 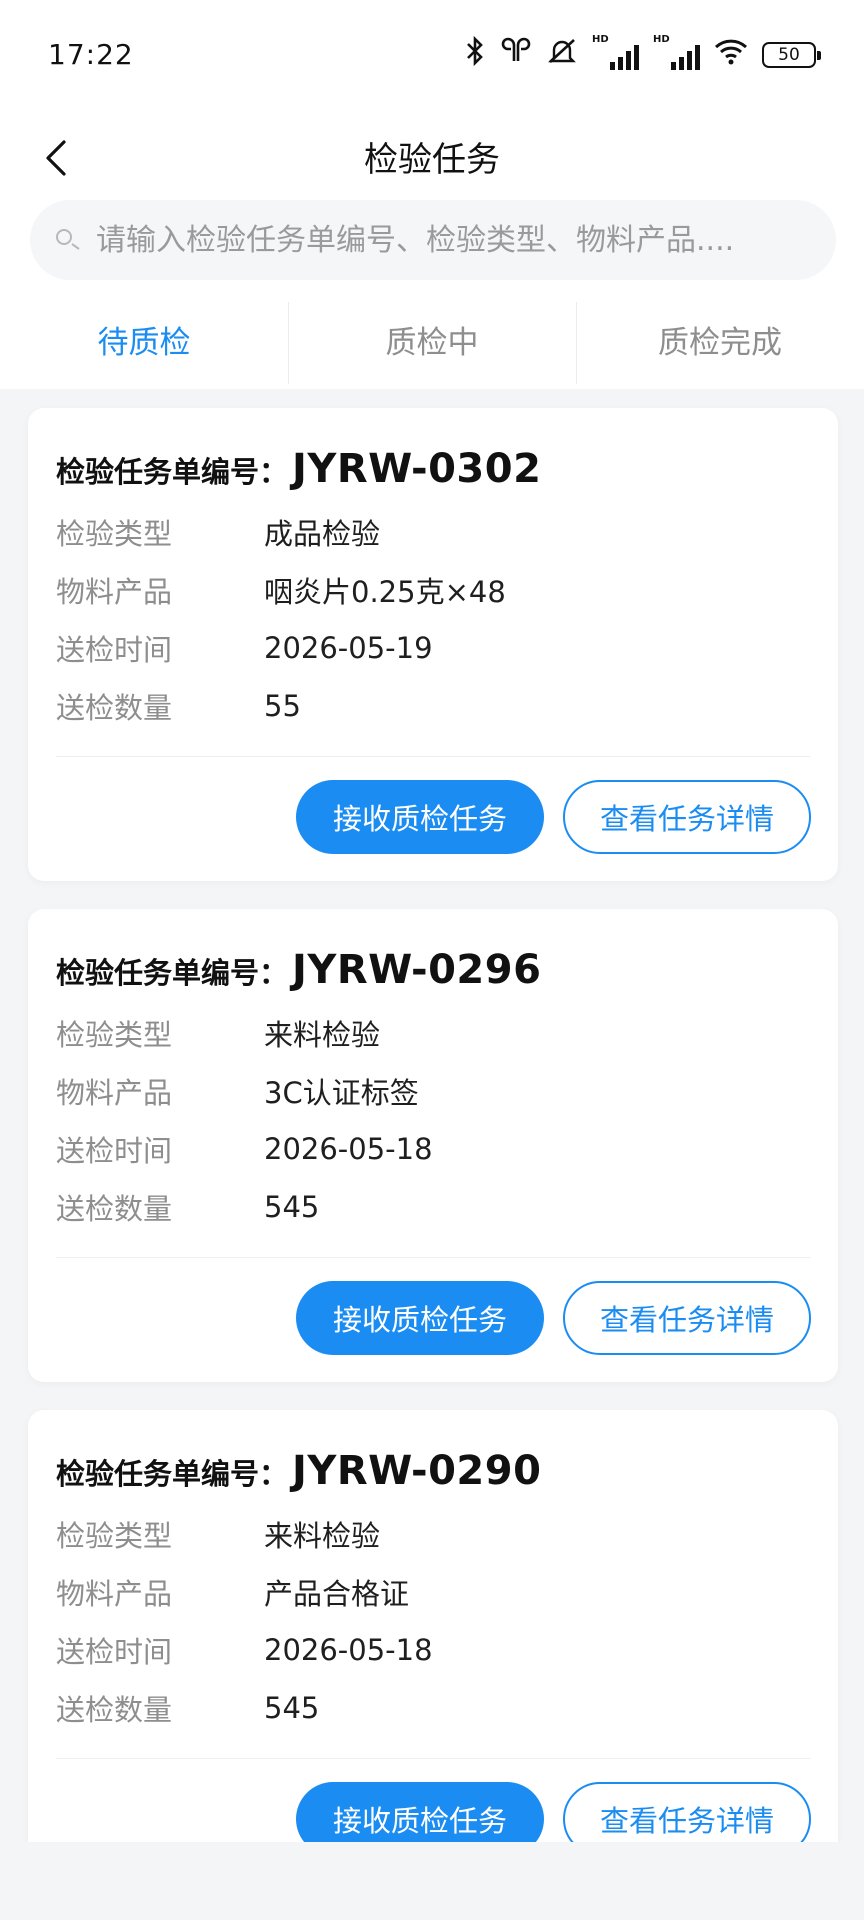 What do you see at coordinates (432, 55) in the screenshot?
I see `status-bar: 17:22 HD HD 50` at bounding box center [432, 55].